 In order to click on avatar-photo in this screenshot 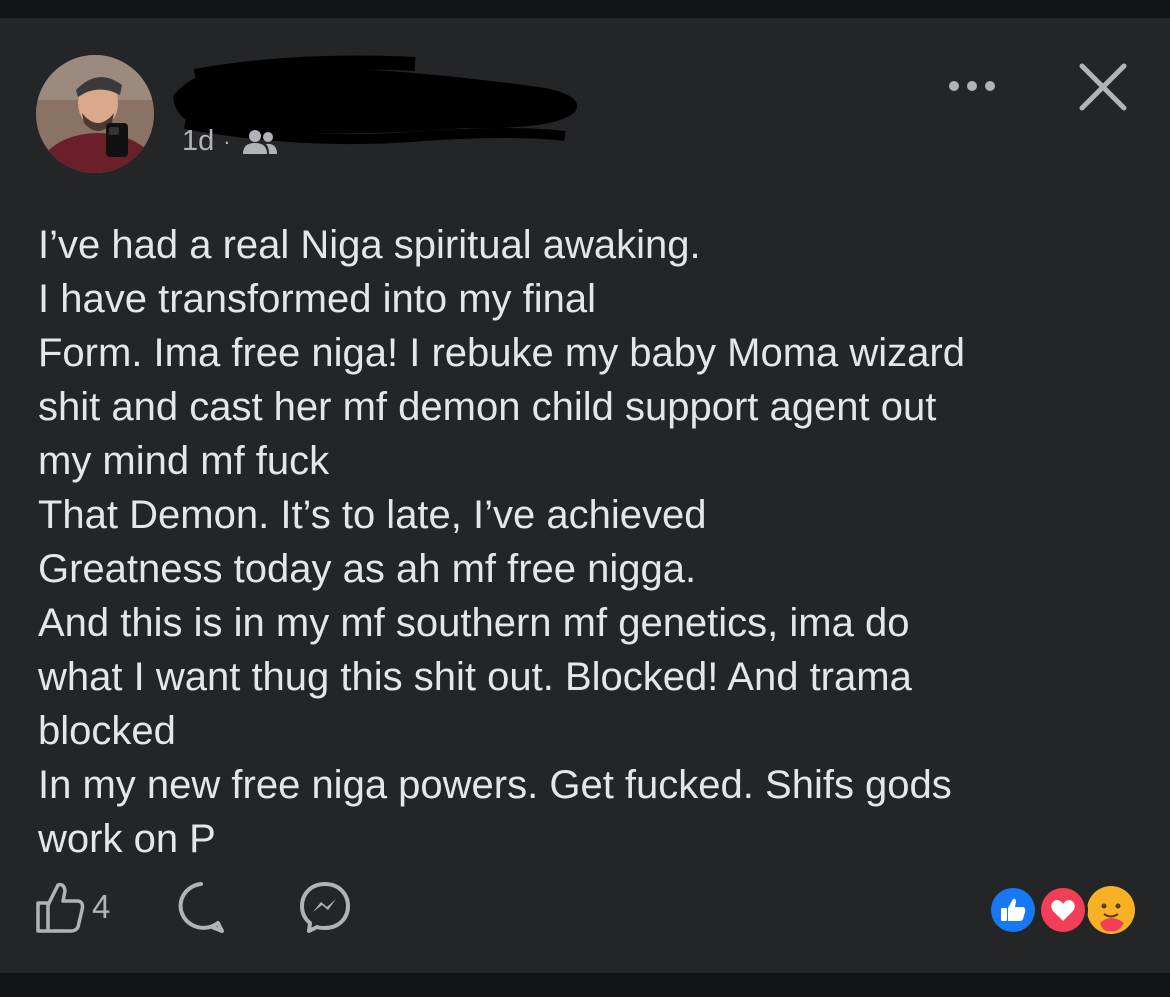, I will do `click(95, 114)`.